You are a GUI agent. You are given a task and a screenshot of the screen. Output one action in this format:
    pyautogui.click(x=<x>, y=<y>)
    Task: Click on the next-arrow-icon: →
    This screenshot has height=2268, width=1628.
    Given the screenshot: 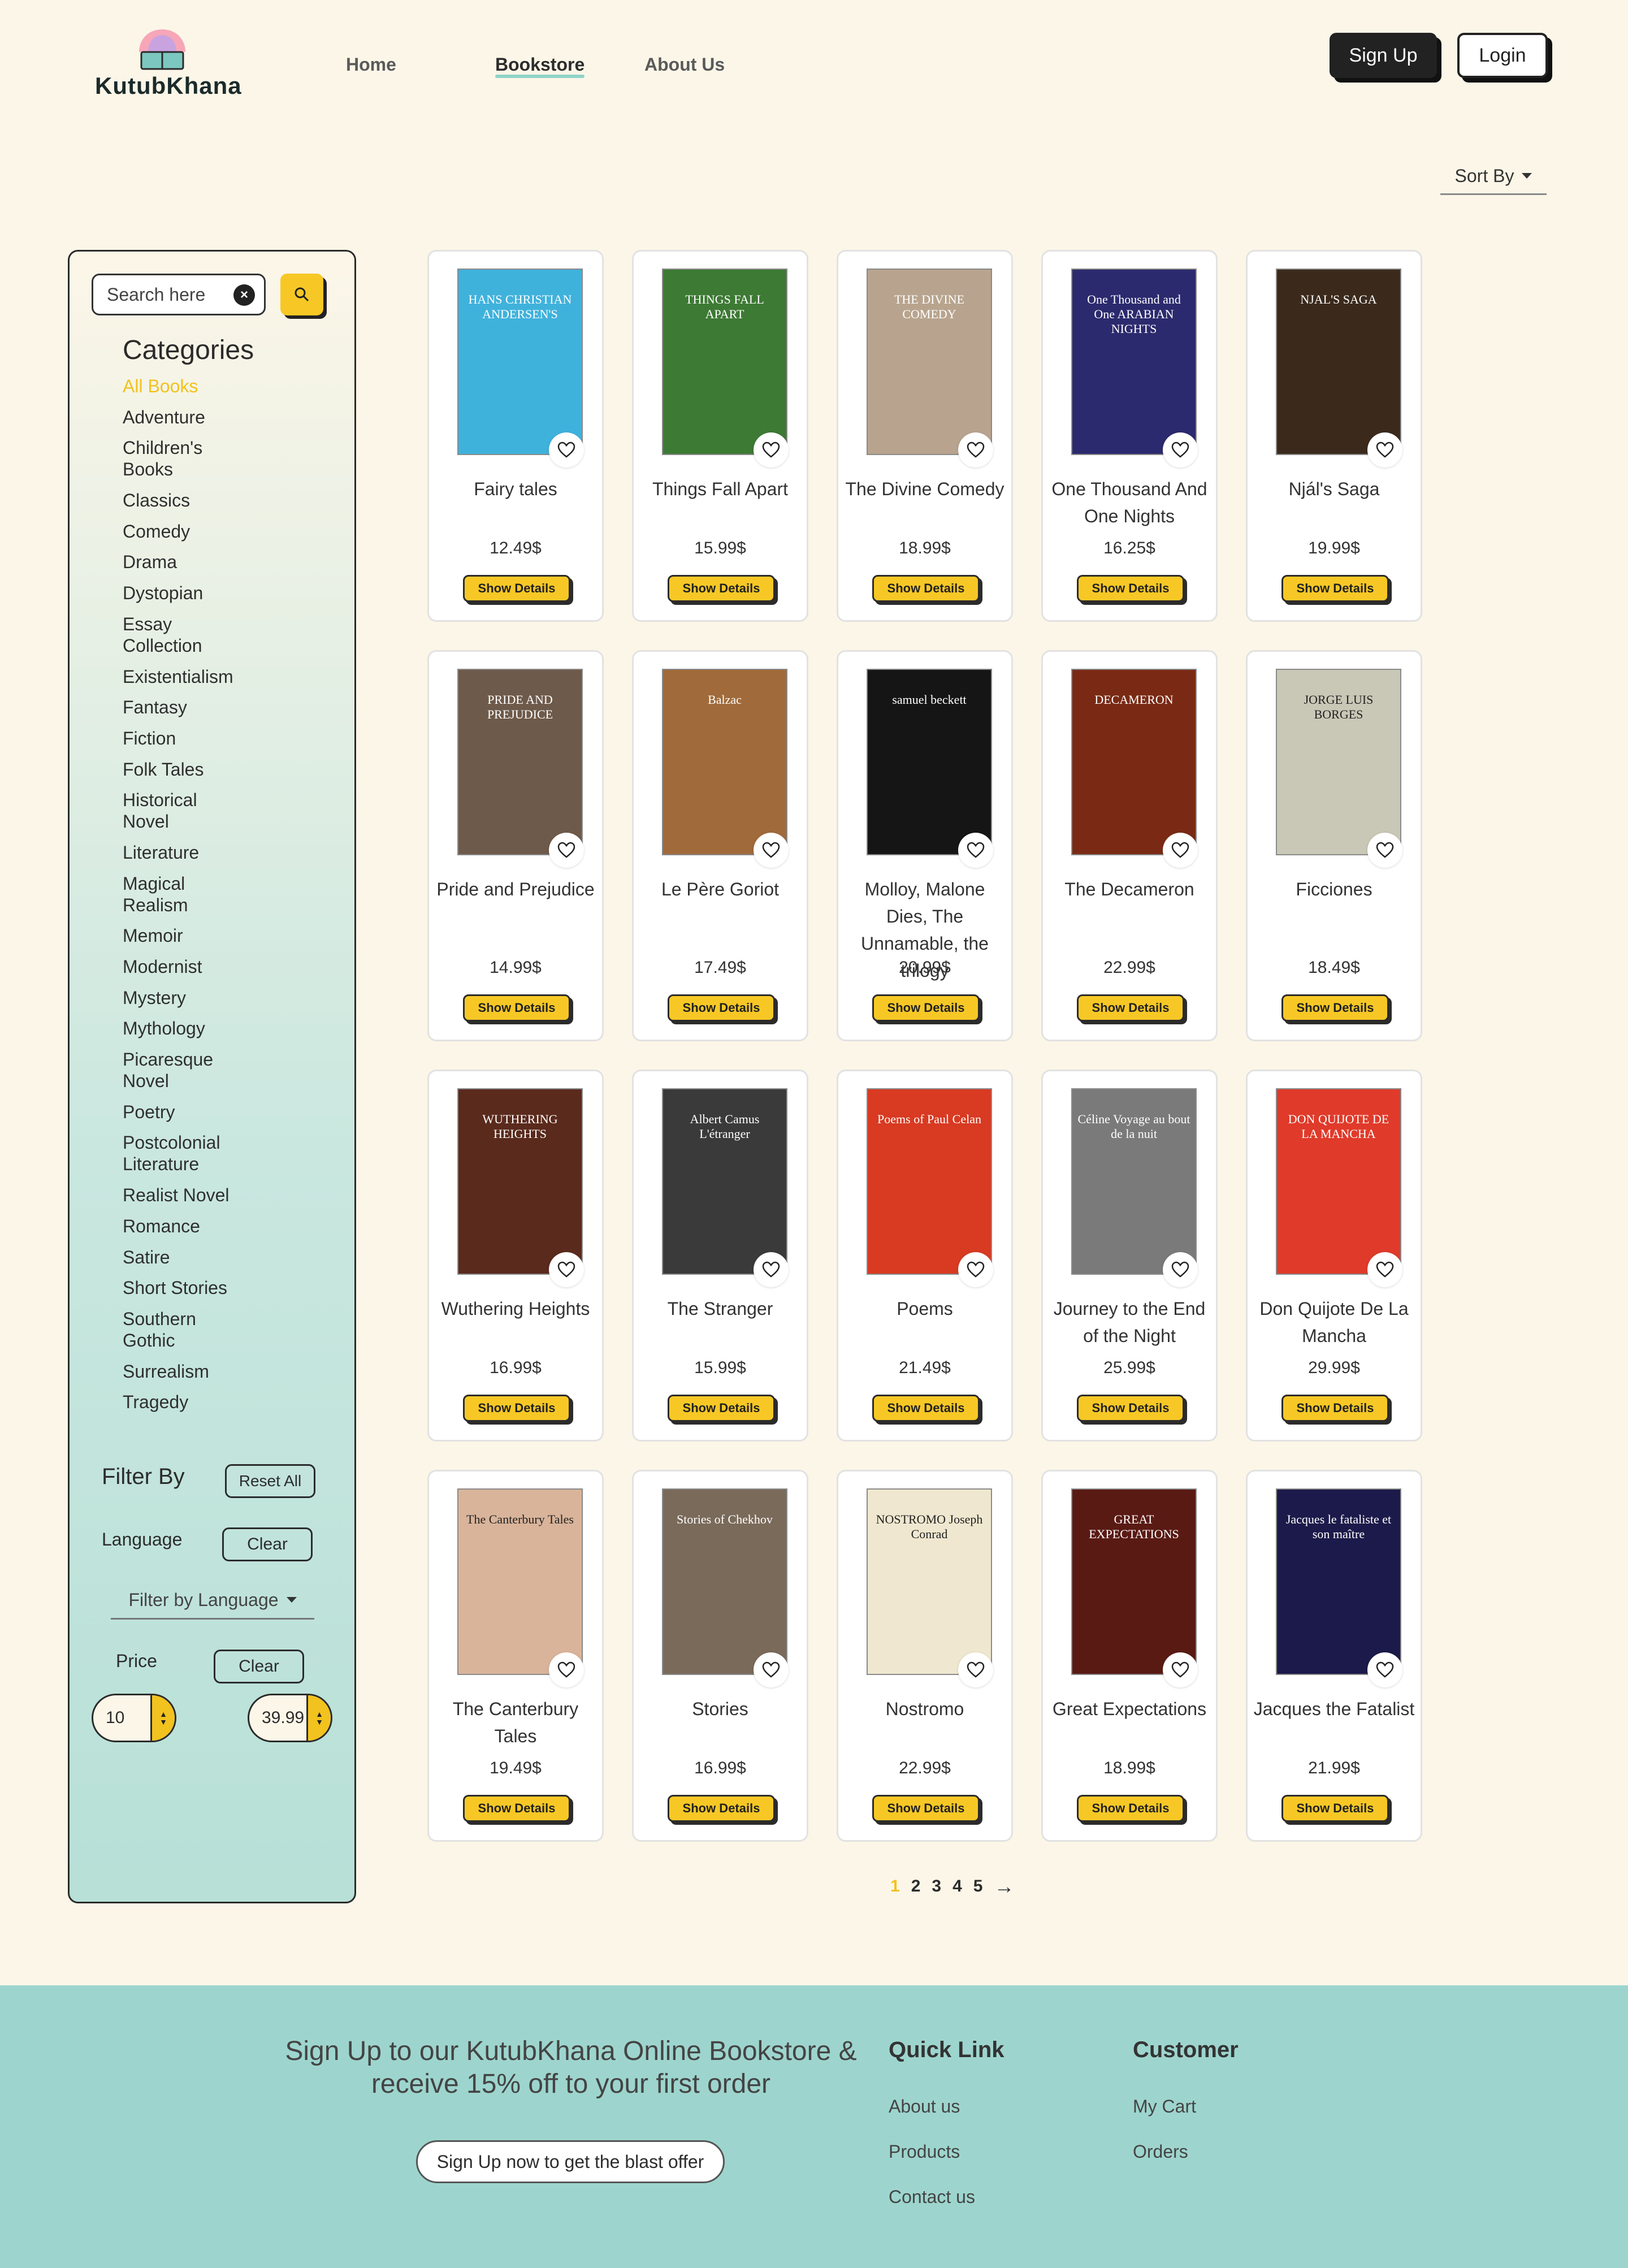 What is the action you would take?
    pyautogui.click(x=1004, y=1886)
    